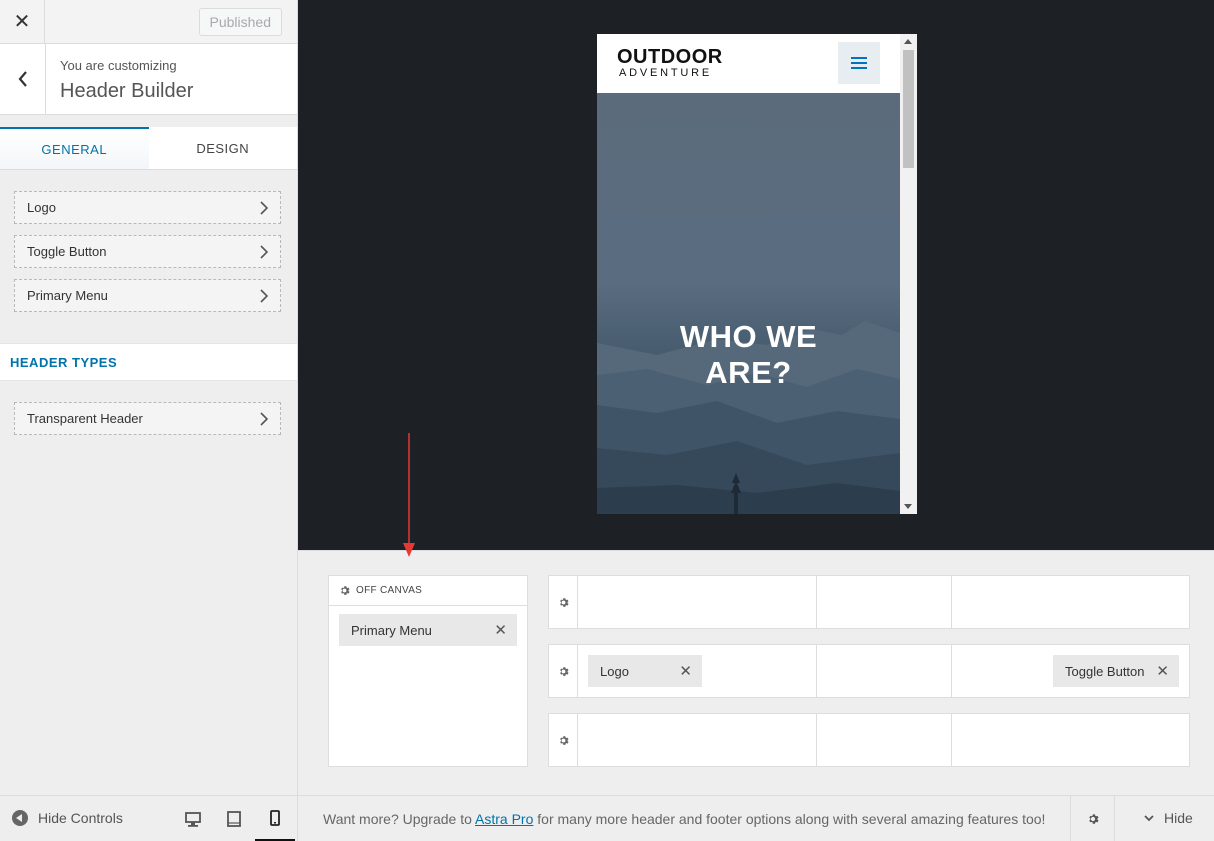  I want to click on customizer-topbar: ✕ Published, so click(148, 22).